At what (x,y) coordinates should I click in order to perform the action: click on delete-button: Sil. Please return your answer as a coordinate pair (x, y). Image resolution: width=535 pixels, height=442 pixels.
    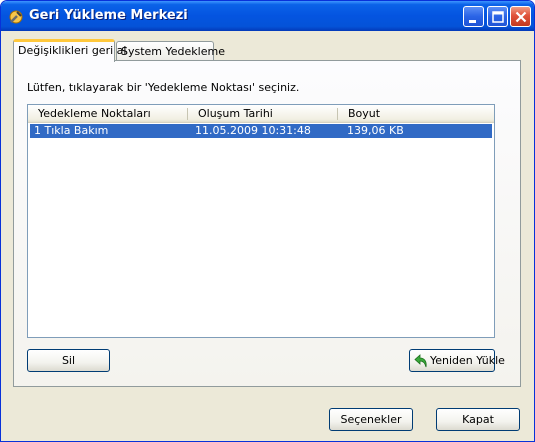
    Looking at the image, I should click on (68, 360).